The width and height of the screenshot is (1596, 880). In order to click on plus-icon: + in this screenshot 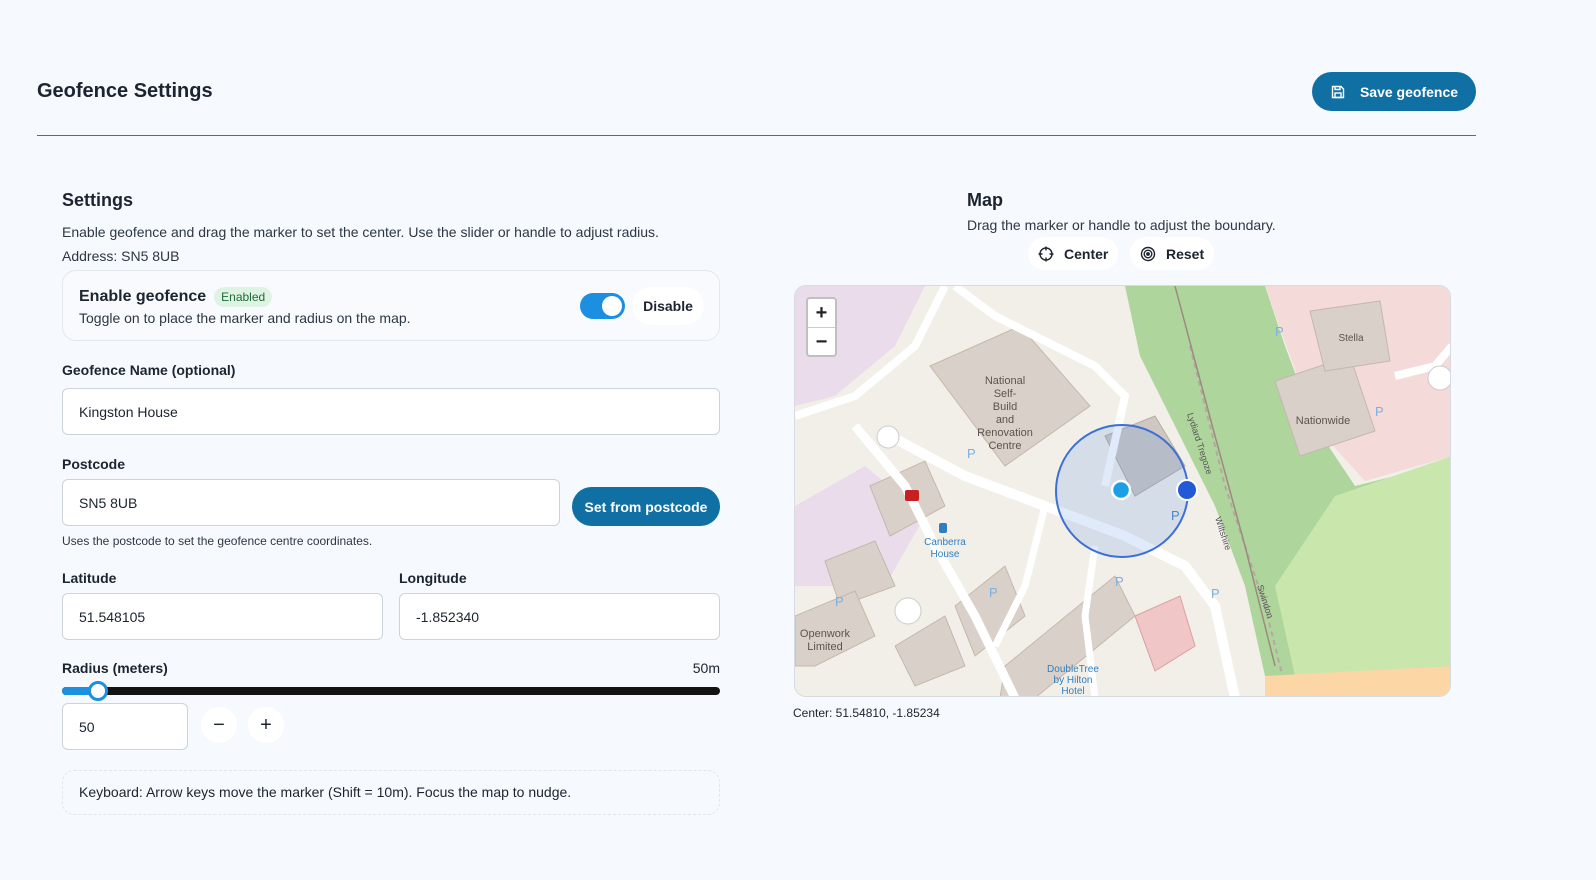, I will do `click(266, 724)`.